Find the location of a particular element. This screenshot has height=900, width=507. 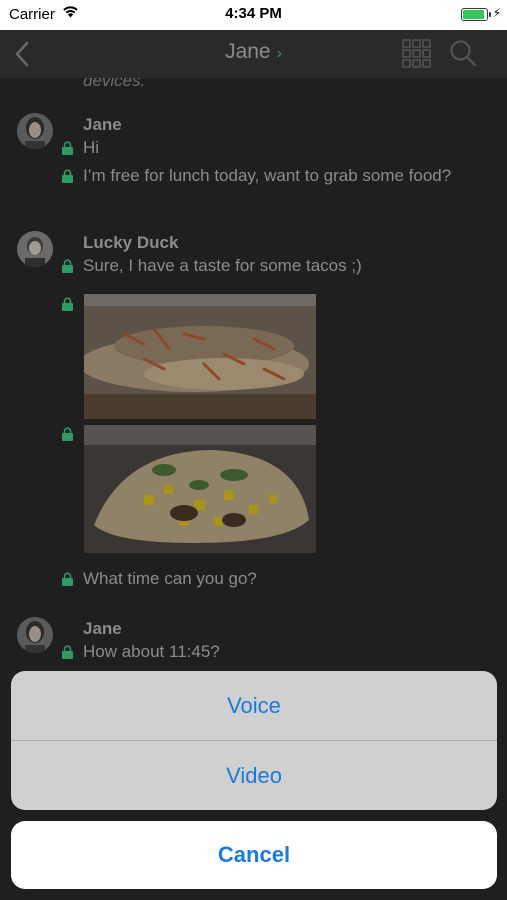

previous-message-fragment: devices. is located at coordinates (114, 84).